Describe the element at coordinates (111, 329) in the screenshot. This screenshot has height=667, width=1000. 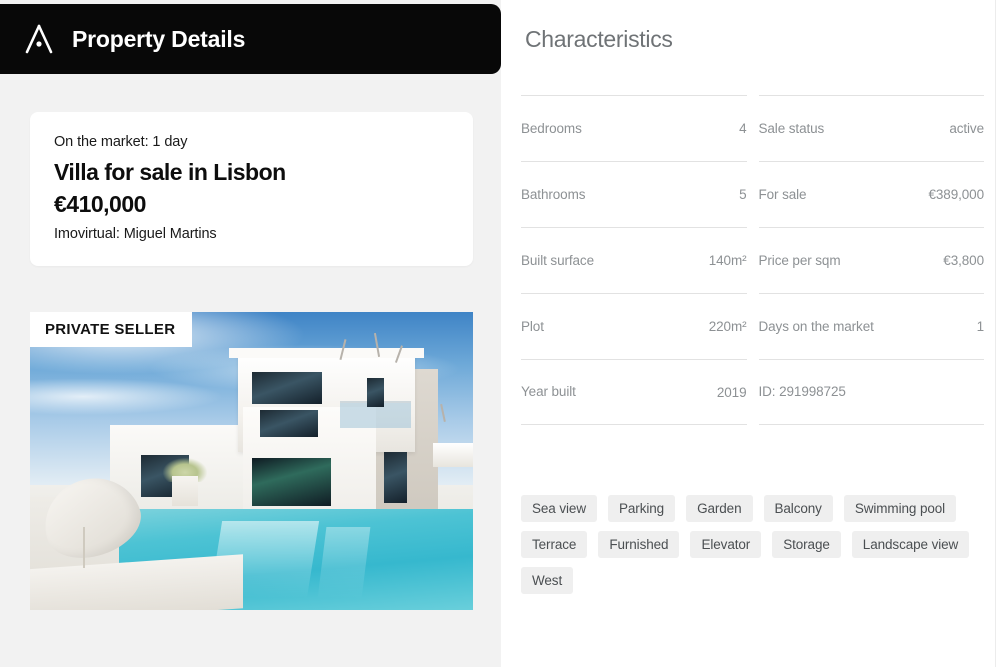
I see `private-seller-badge: PRIVATE SELLER` at that location.